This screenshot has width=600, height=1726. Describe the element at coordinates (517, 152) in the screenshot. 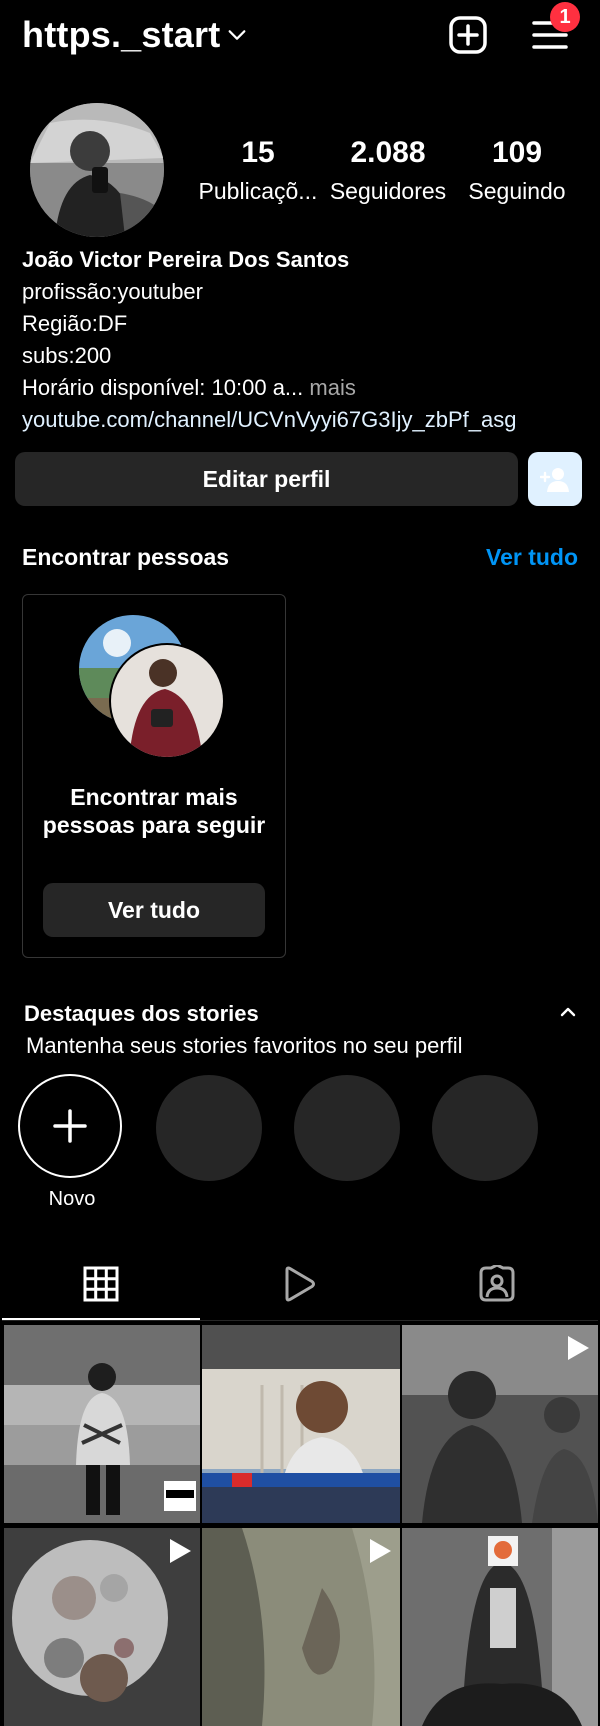

I see `stat-following-value: 109` at that location.